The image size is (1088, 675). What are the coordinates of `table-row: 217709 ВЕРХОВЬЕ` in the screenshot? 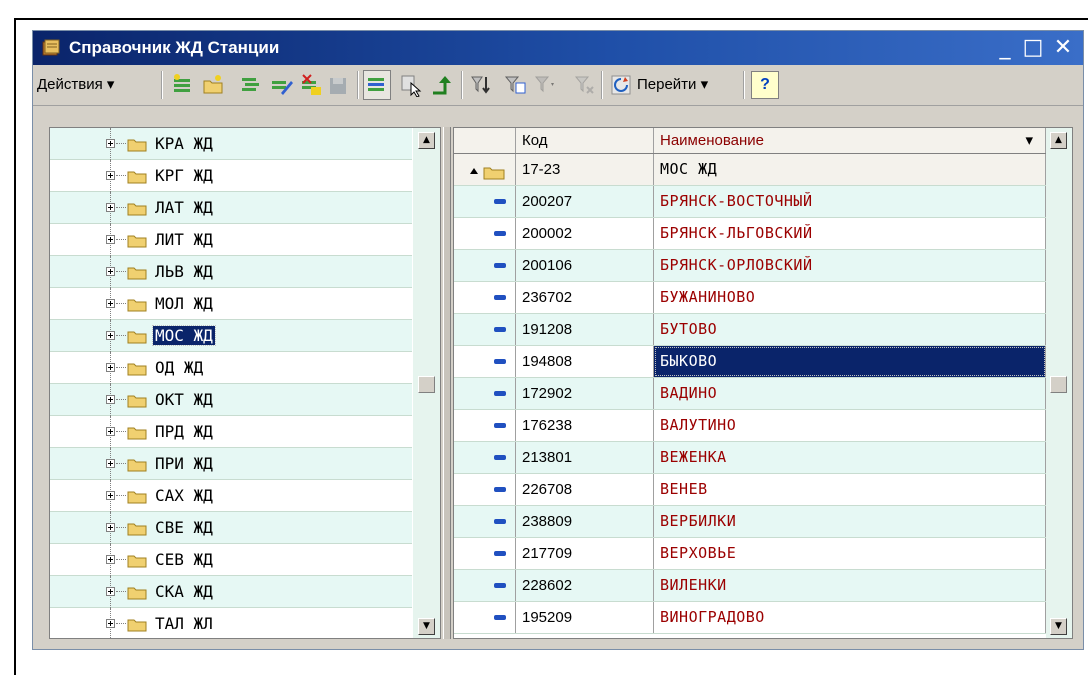 It's located at (750, 554).